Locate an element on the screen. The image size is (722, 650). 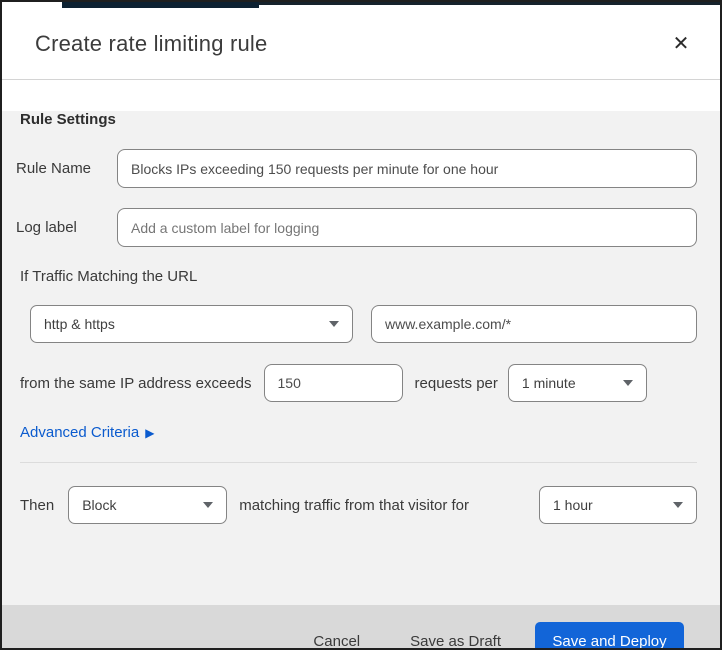
rule-name-row: Rule Name is located at coordinates (356, 168).